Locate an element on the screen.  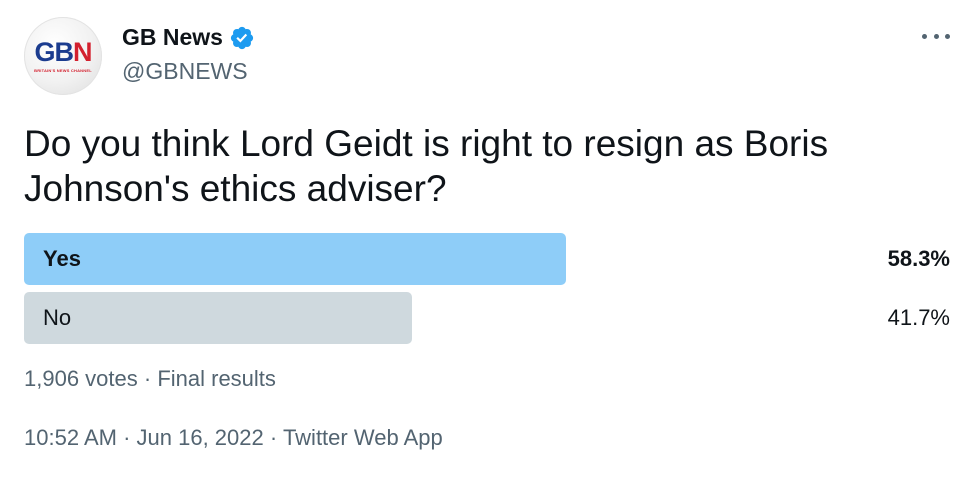
logo-accent-text: N is located at coordinates (82, 52).